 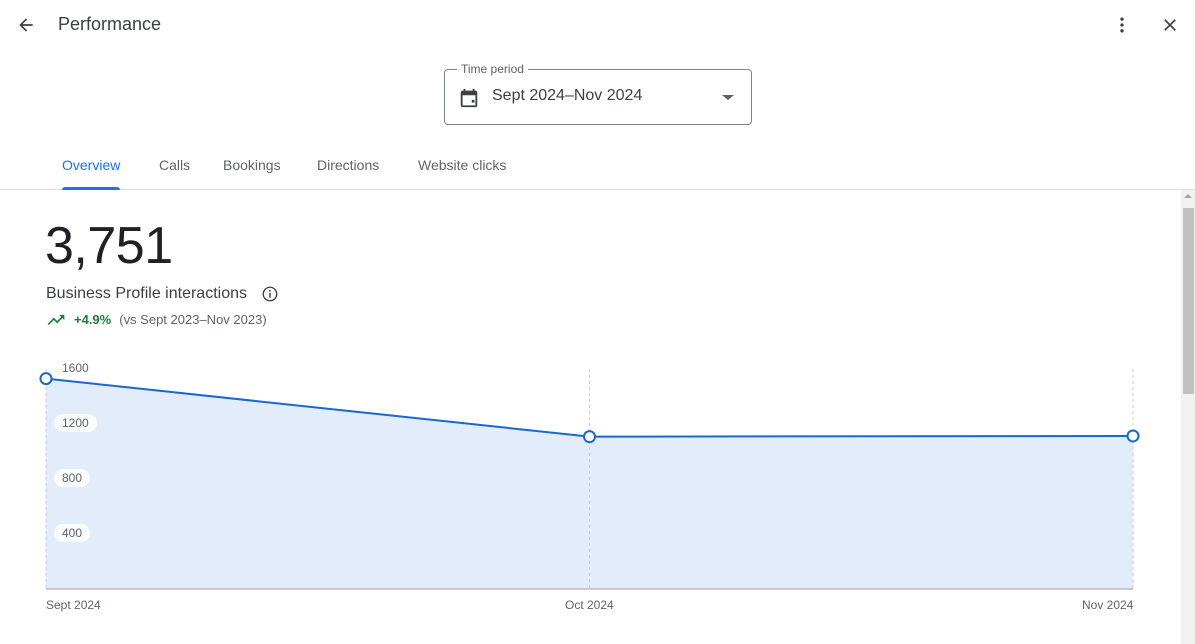 What do you see at coordinates (72, 478) in the screenshot?
I see `y-tick-label: 800` at bounding box center [72, 478].